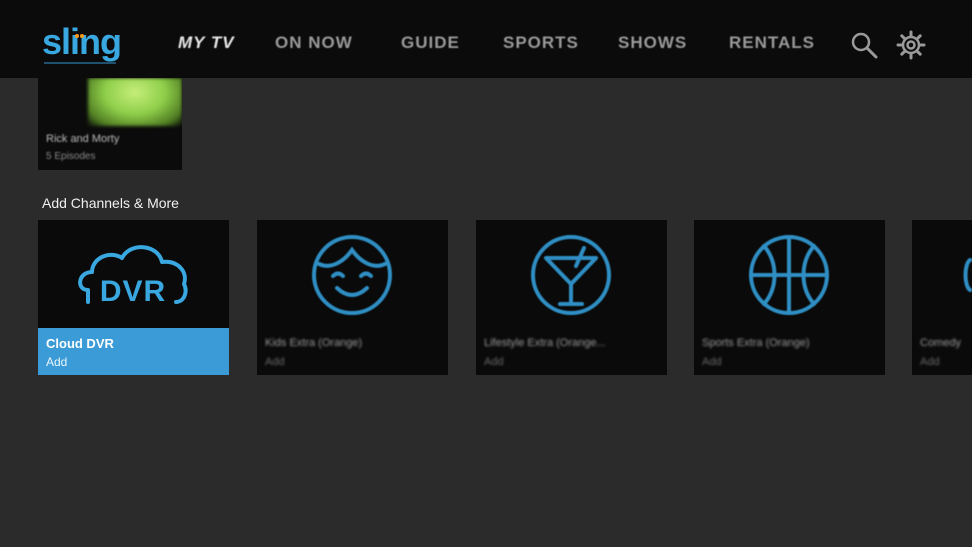 This screenshot has width=972, height=547. I want to click on comedy-icon, so click(942, 274).